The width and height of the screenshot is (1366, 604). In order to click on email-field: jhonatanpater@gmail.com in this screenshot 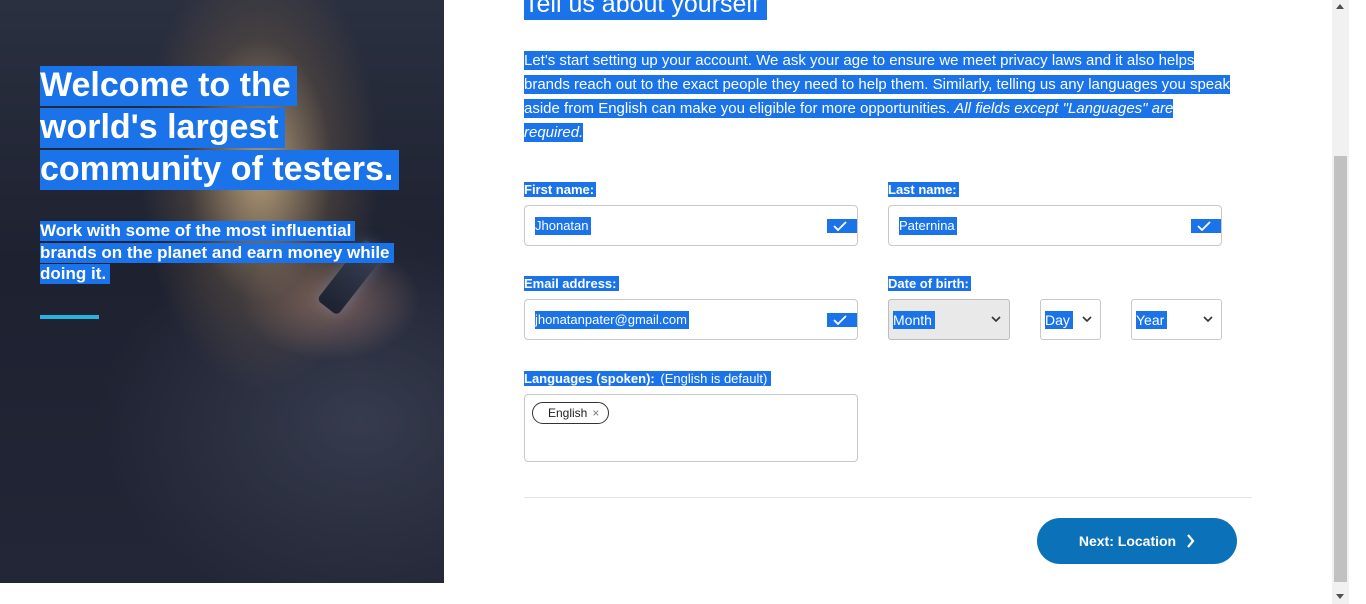, I will do `click(691, 319)`.